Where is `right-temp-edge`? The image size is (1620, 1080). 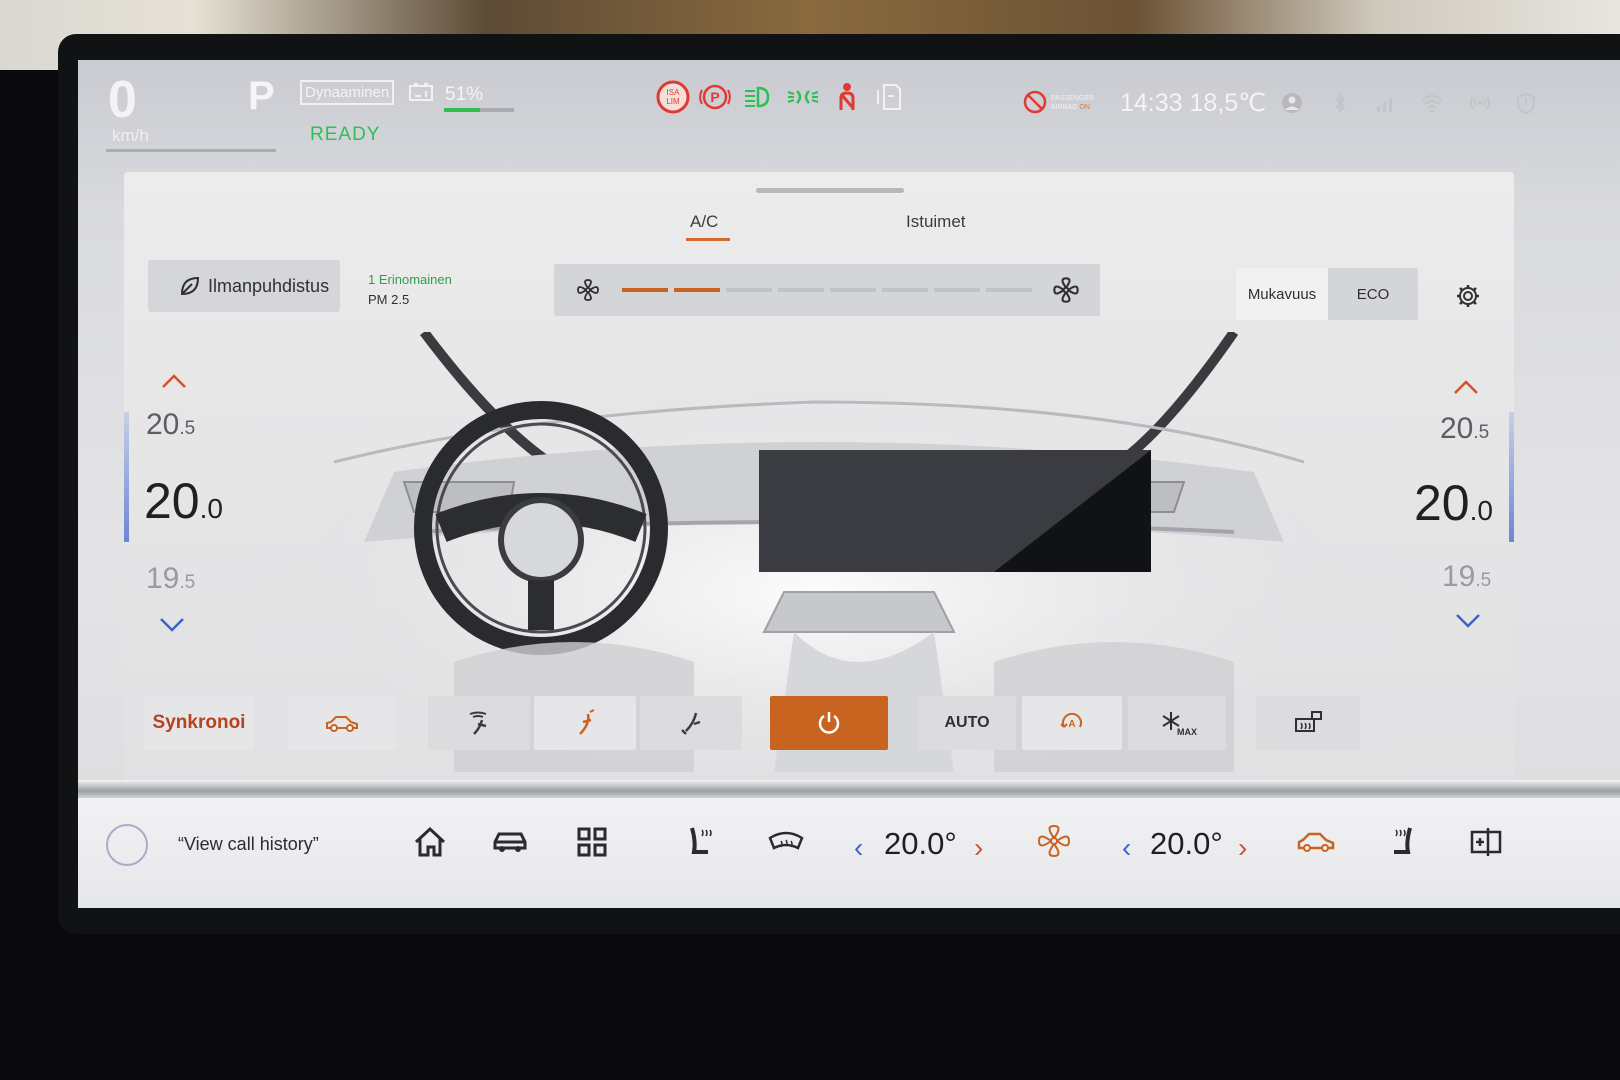
right-temp-edge is located at coordinates (1511, 477).